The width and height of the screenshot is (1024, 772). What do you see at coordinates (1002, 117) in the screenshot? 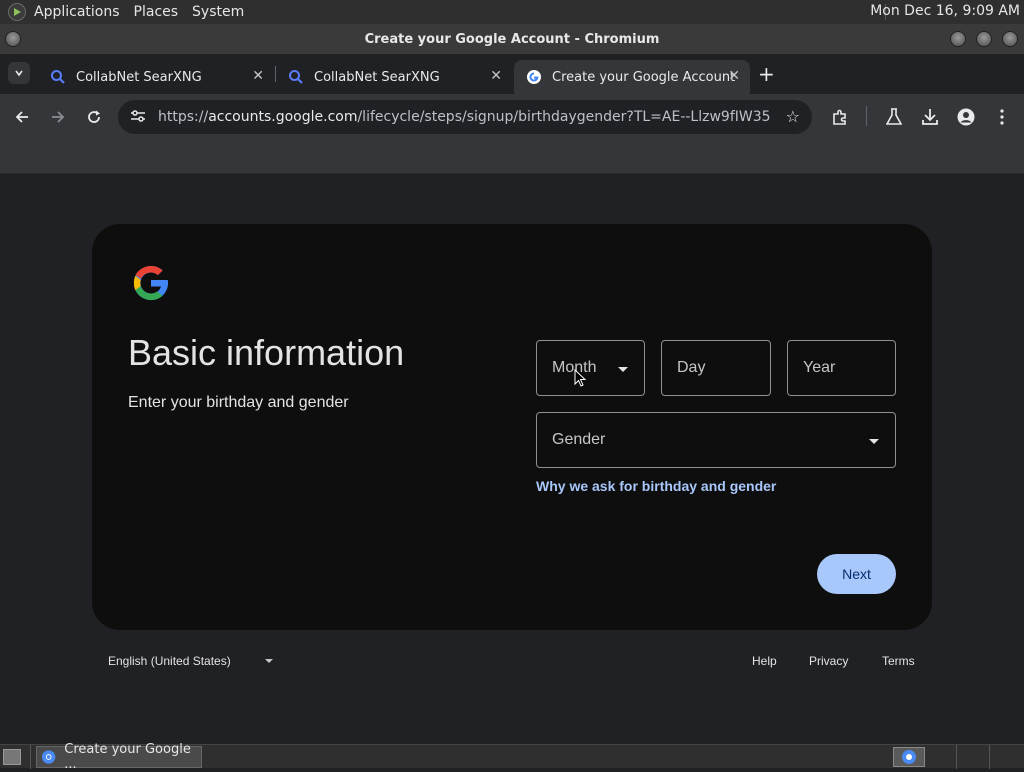
I see `more-menu-icon` at bounding box center [1002, 117].